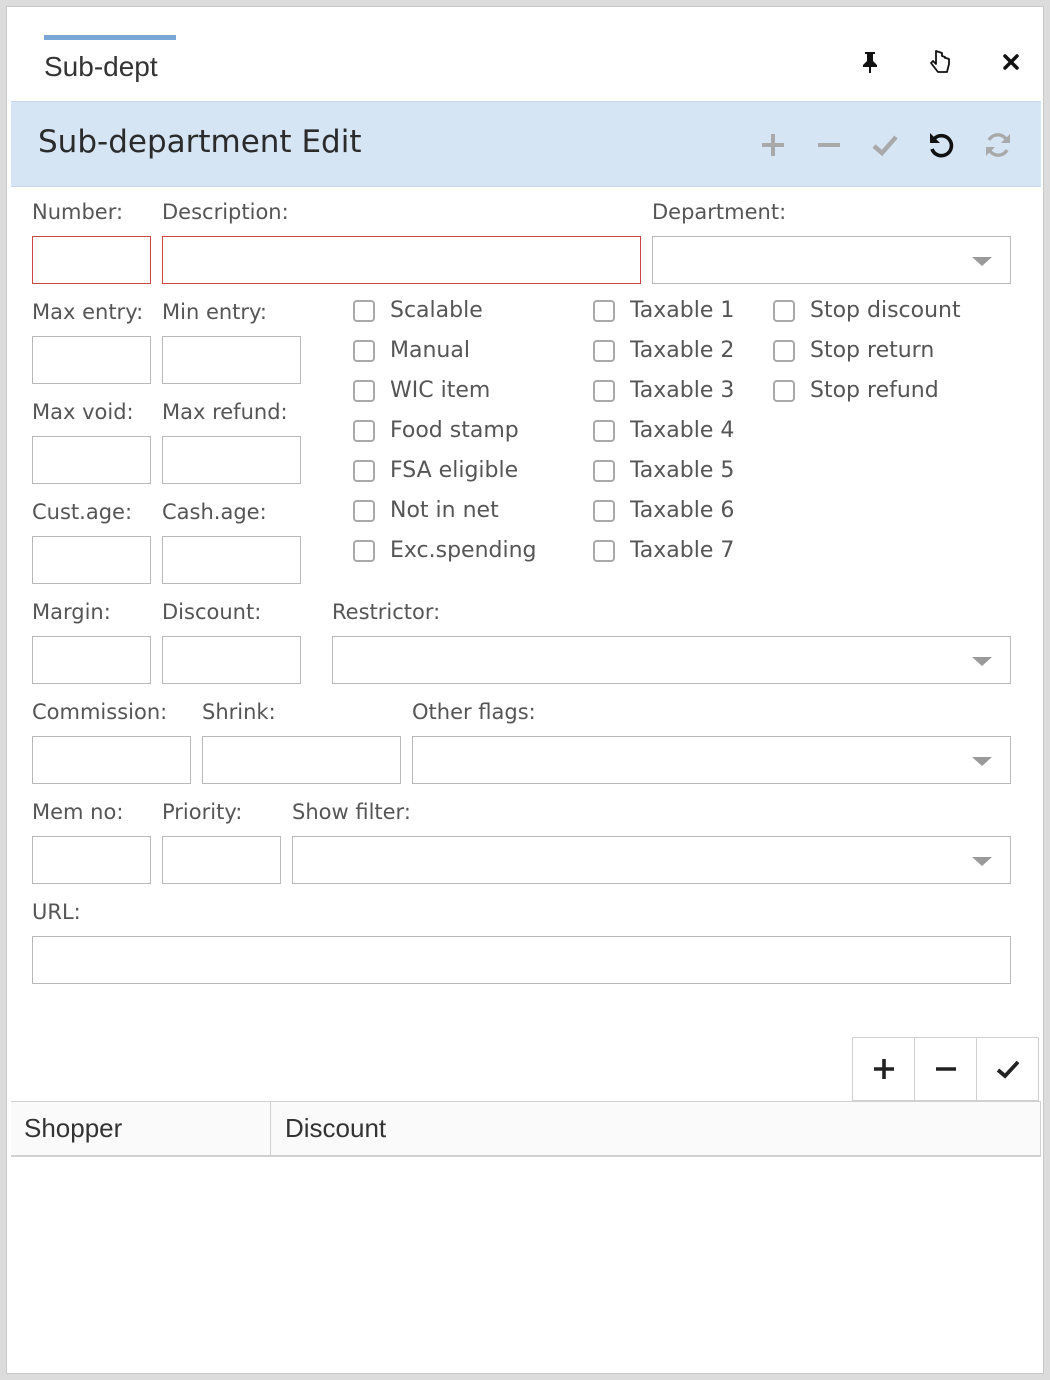  What do you see at coordinates (231, 560) in the screenshot?
I see `cash-age-field` at bounding box center [231, 560].